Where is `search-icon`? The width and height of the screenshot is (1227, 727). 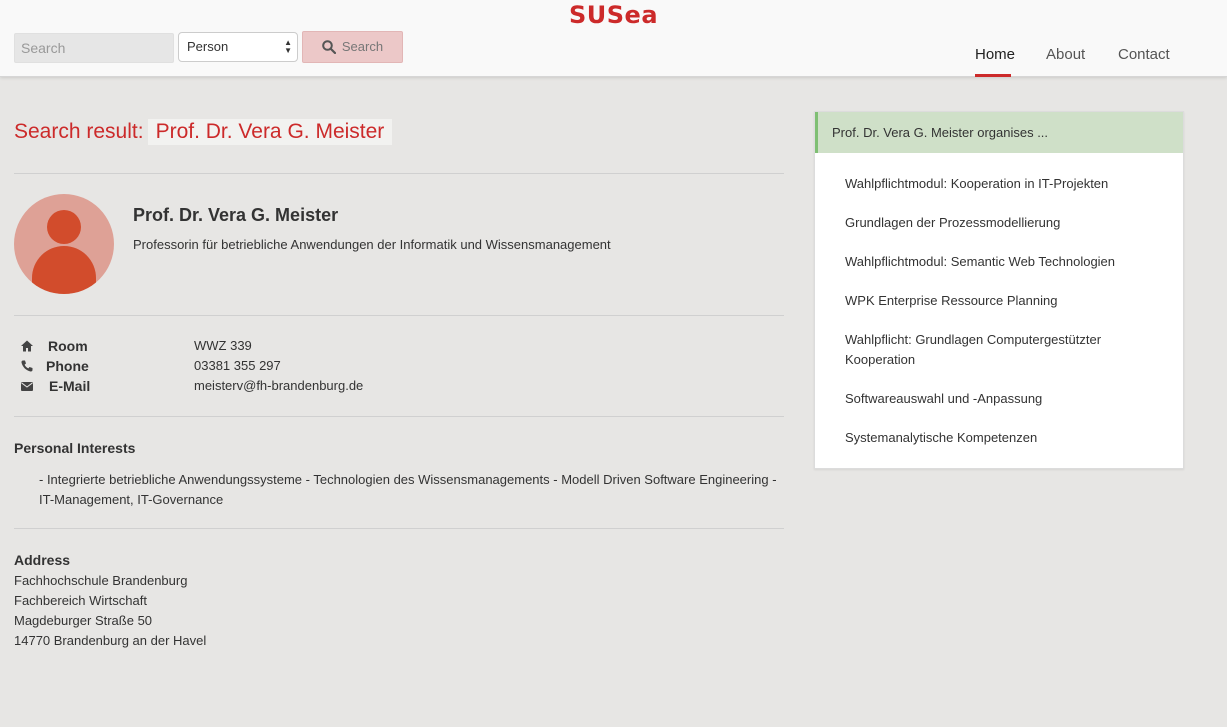 search-icon is located at coordinates (329, 47).